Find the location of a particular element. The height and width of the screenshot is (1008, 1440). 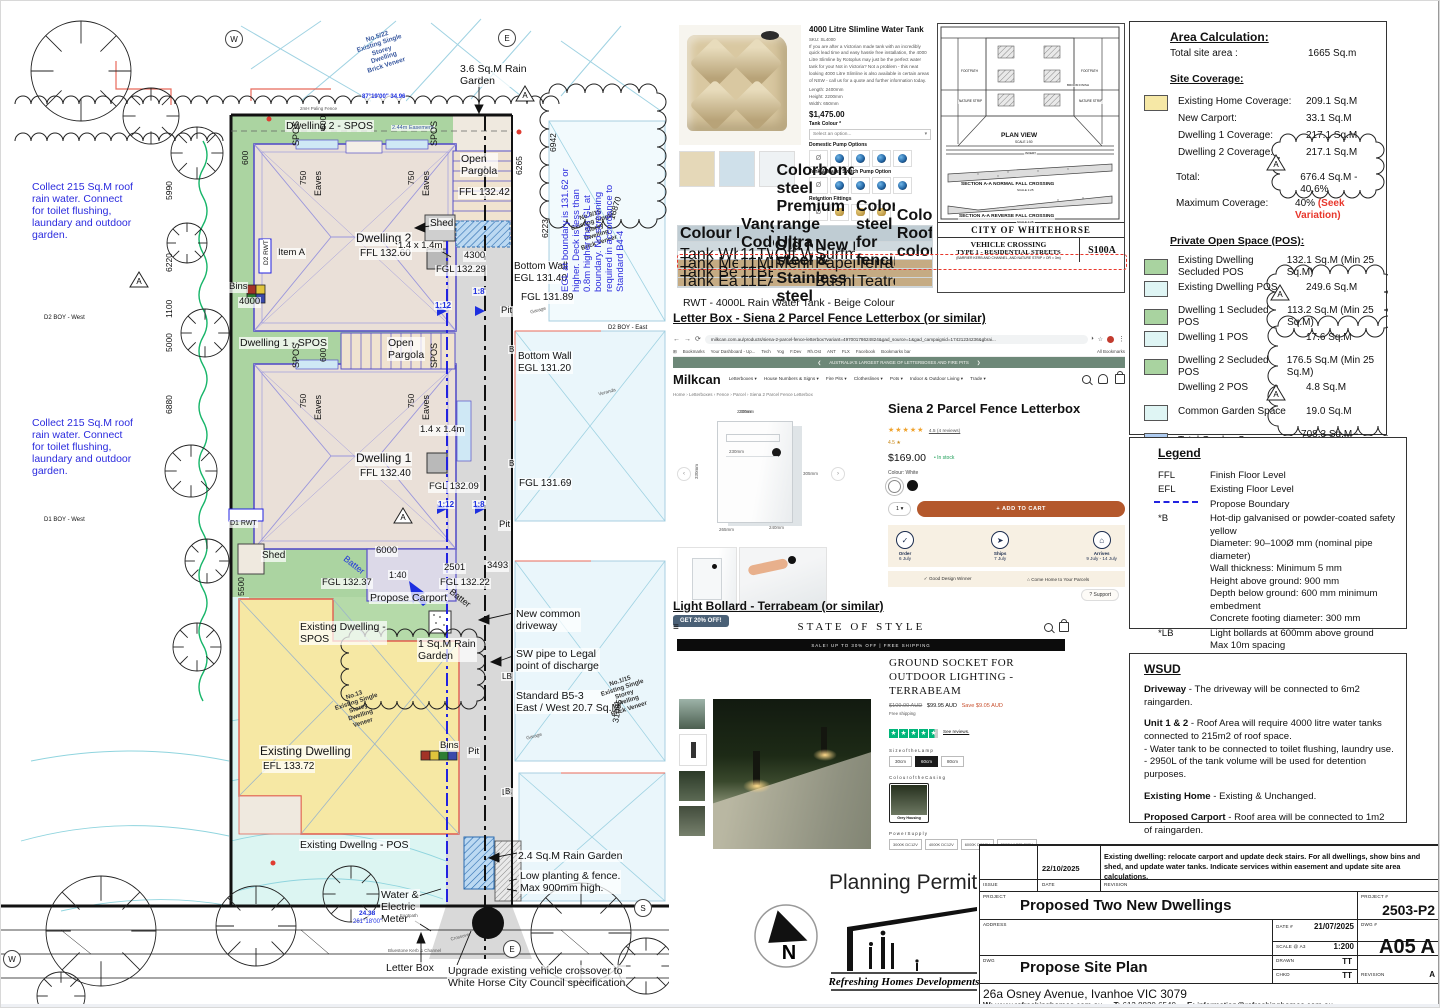

profile-avatar is located at coordinates (1110, 339).